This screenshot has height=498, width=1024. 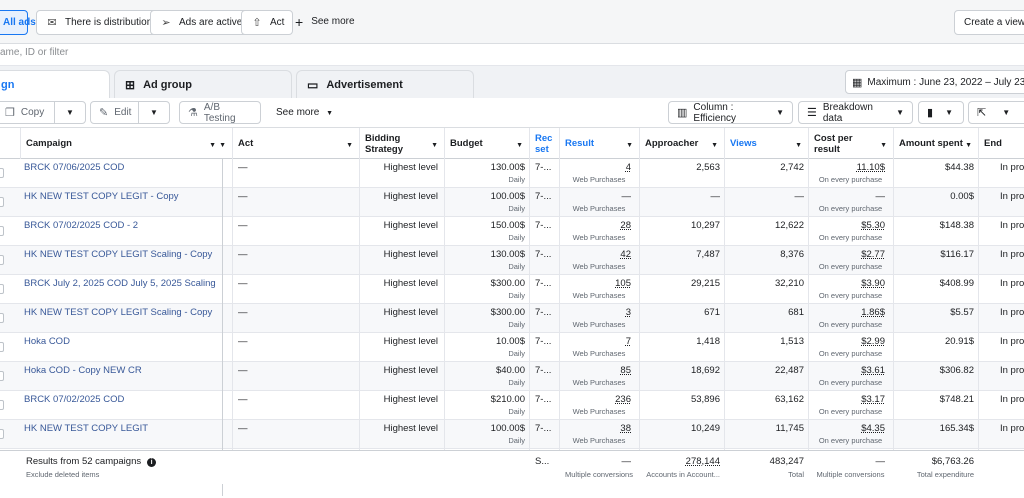 What do you see at coordinates (959, 341) in the screenshot?
I see `cell-spent-value: 20.91$` at bounding box center [959, 341].